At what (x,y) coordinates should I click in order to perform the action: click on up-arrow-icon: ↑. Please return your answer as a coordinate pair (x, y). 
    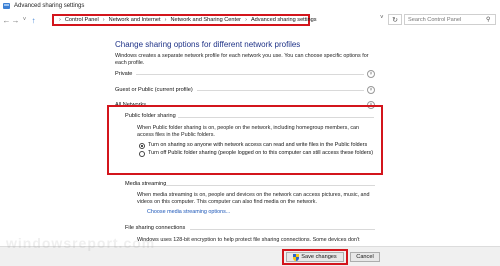
    Looking at the image, I should click on (33, 20).